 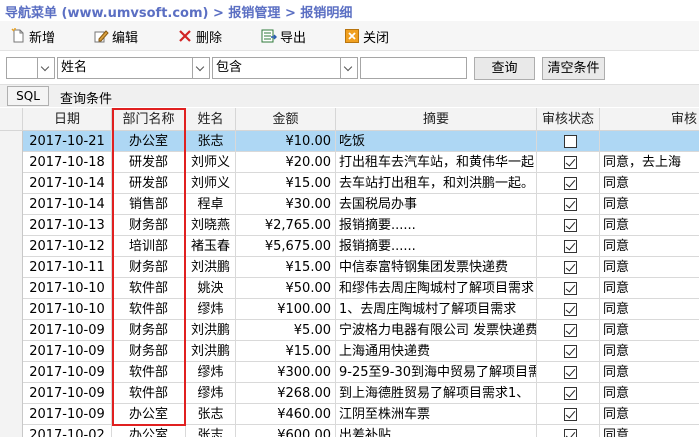 What do you see at coordinates (436, 204) in the screenshot?
I see `cell-summary: 去国税局办事` at bounding box center [436, 204].